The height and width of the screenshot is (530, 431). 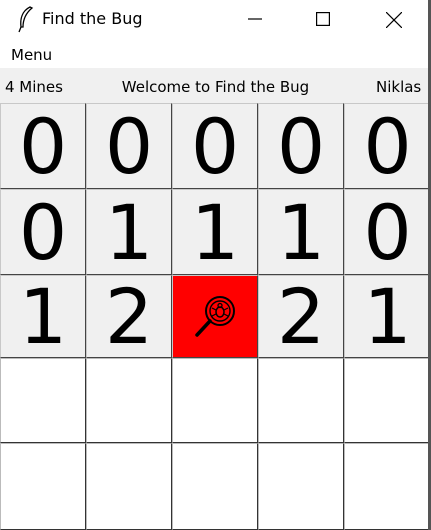 I want to click on maximize-button, so click(x=323, y=19).